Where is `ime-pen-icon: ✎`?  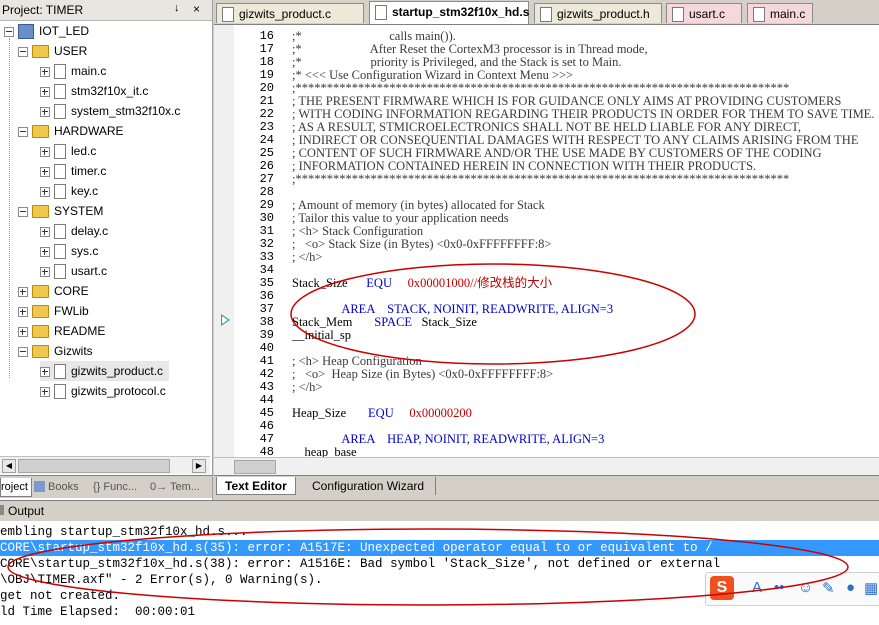 ime-pen-icon: ✎ is located at coordinates (828, 588).